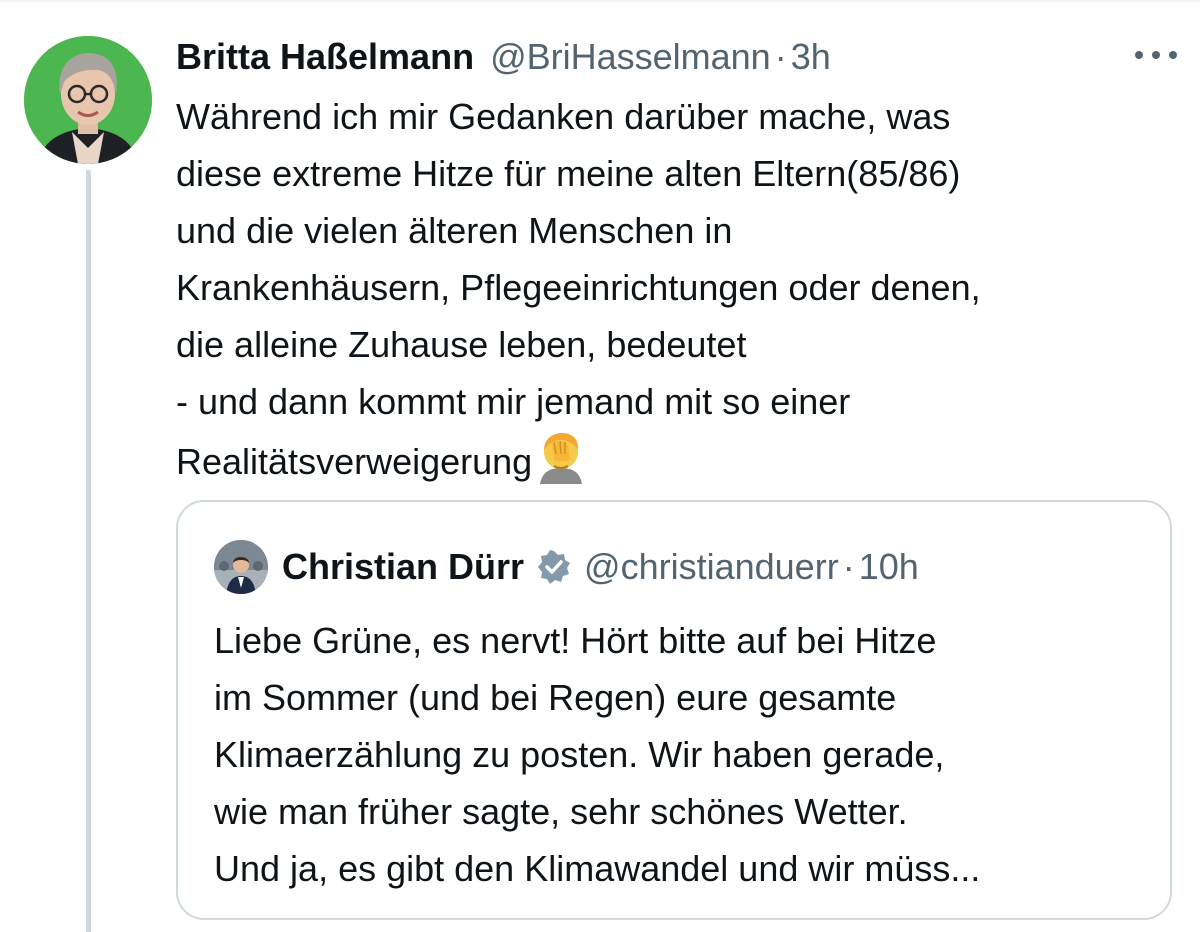 This screenshot has width=1200, height=932. I want to click on tweet-text-line: und die vielen älteren Menschen in, so click(454, 230).